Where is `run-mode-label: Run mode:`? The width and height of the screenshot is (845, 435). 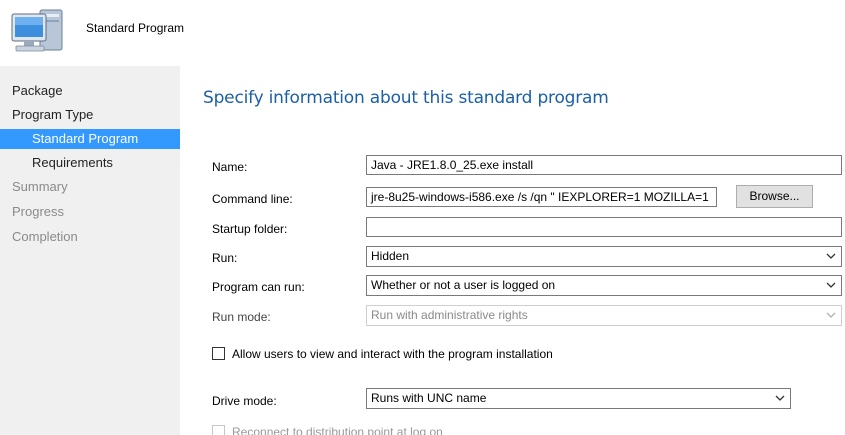
run-mode-label: Run mode: is located at coordinates (241, 317).